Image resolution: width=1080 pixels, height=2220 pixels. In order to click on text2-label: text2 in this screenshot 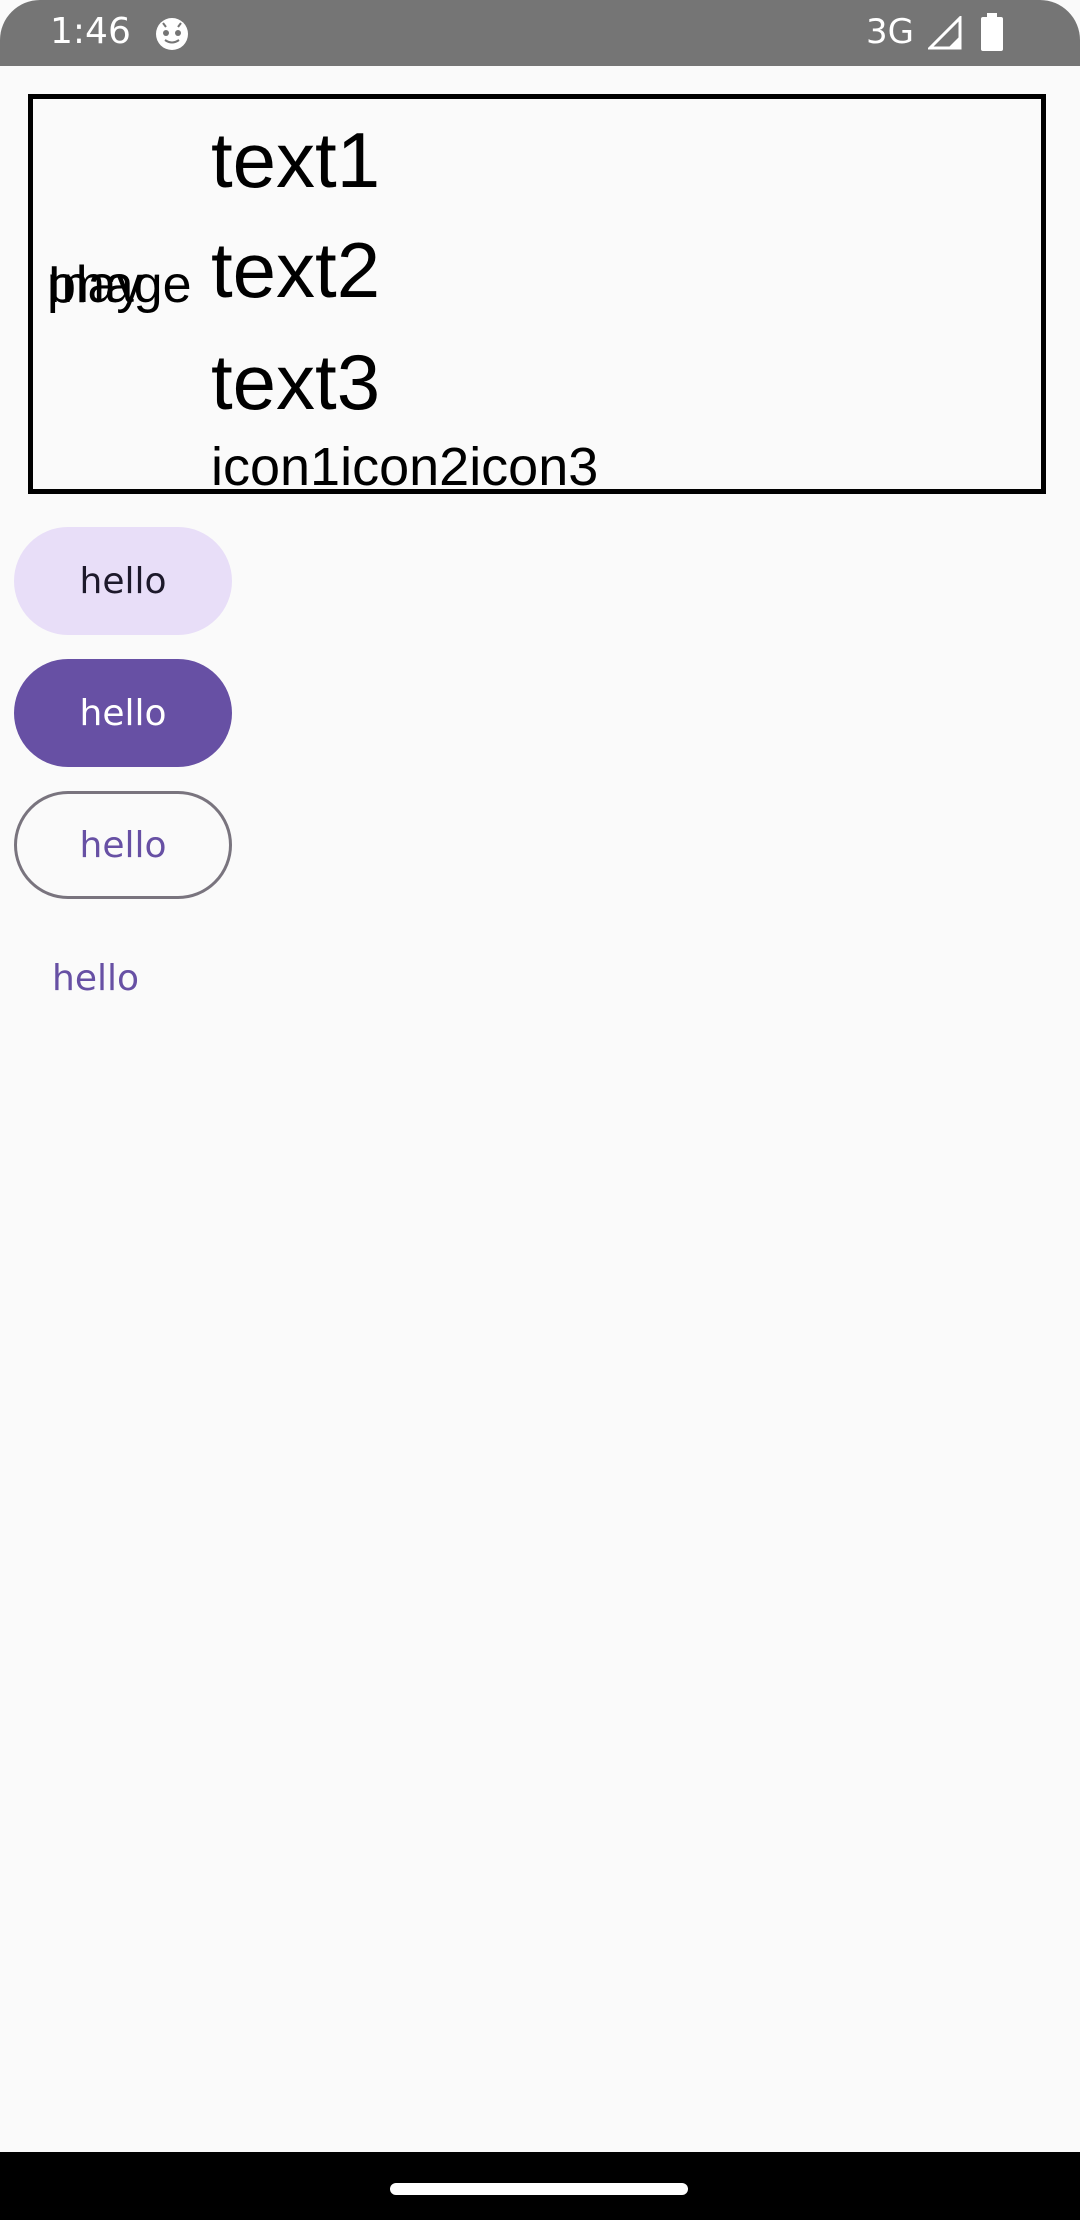, I will do `click(296, 270)`.